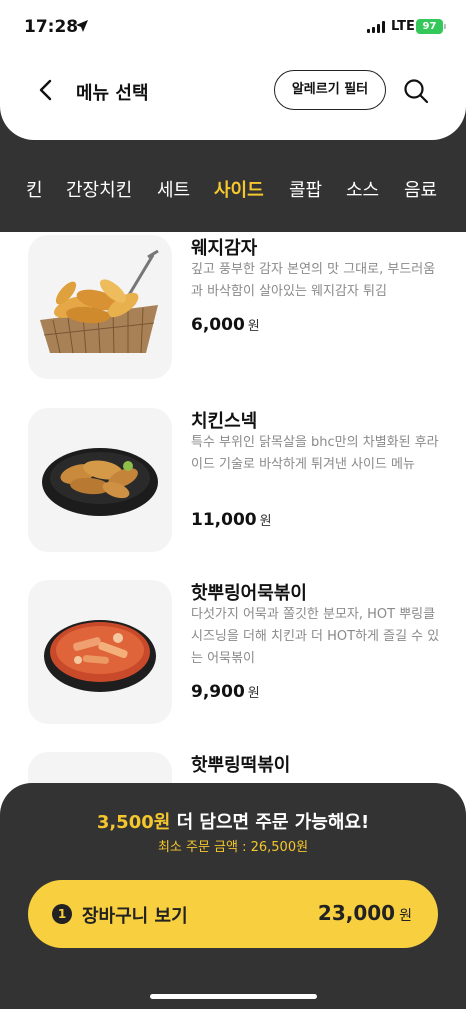  I want to click on cart-total: 23,000 원, so click(364, 913).